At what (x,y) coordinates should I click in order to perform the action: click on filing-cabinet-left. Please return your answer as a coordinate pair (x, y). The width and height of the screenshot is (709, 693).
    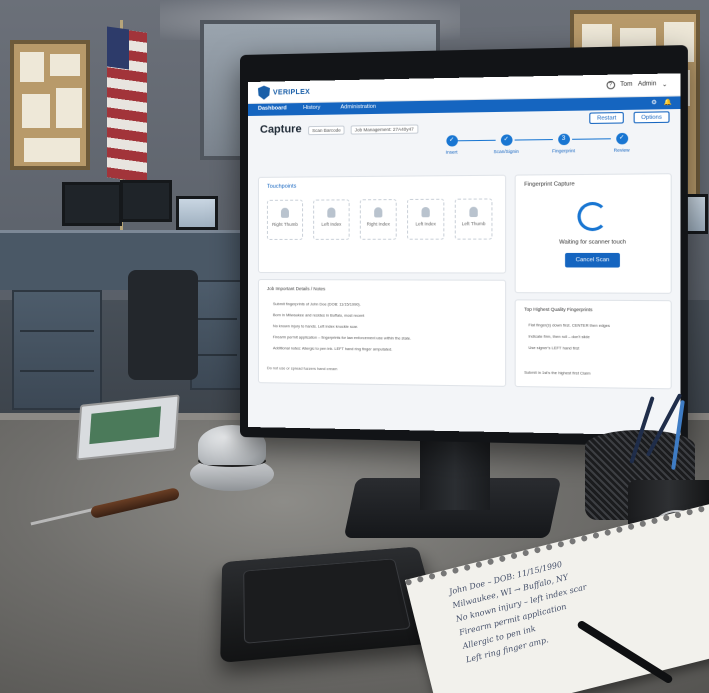
    Looking at the image, I should click on (57, 350).